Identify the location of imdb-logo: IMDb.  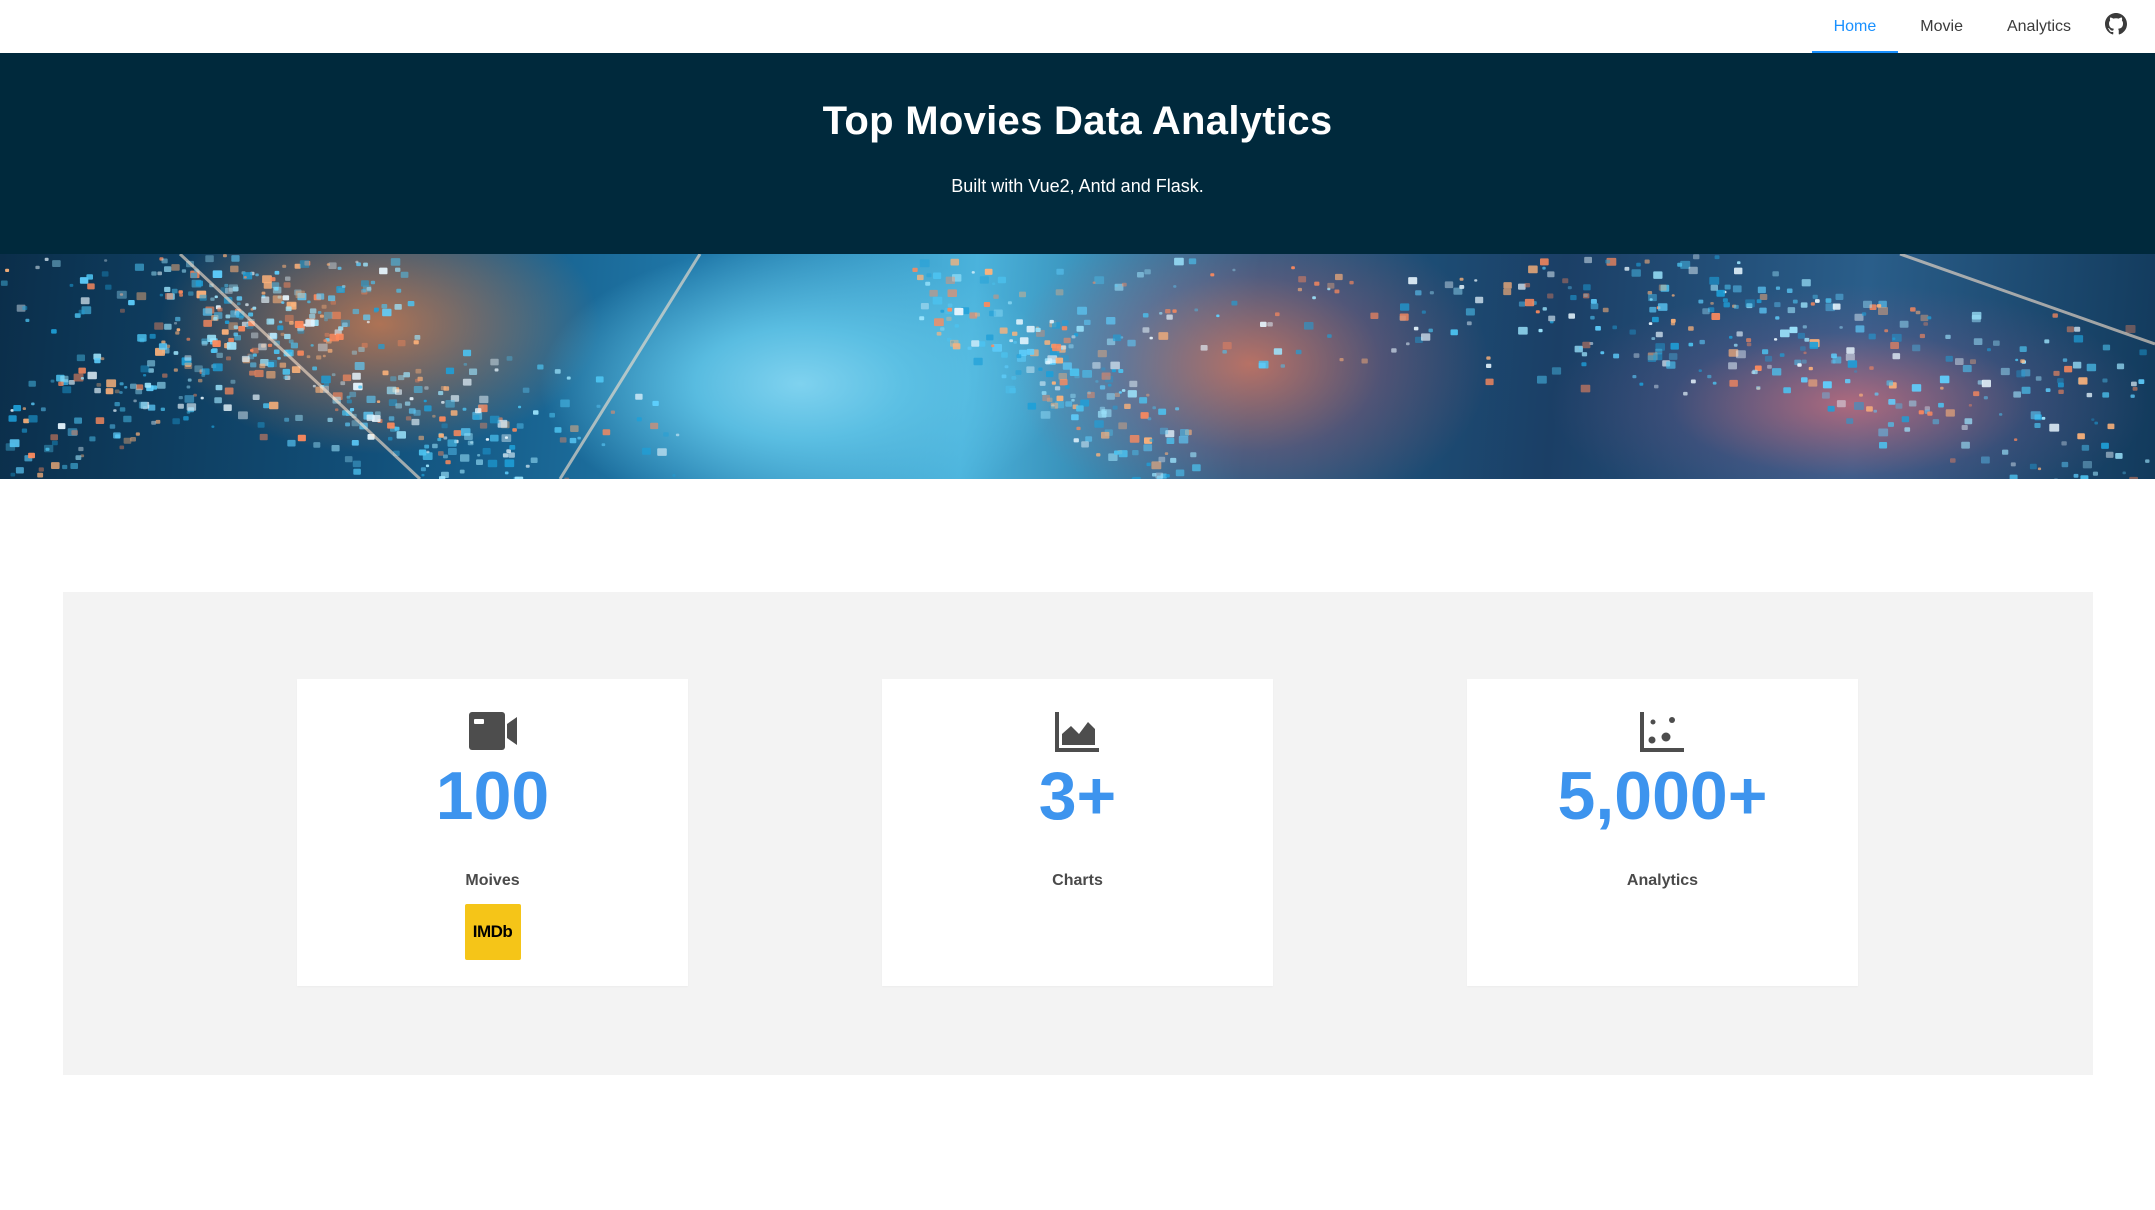
(492, 932).